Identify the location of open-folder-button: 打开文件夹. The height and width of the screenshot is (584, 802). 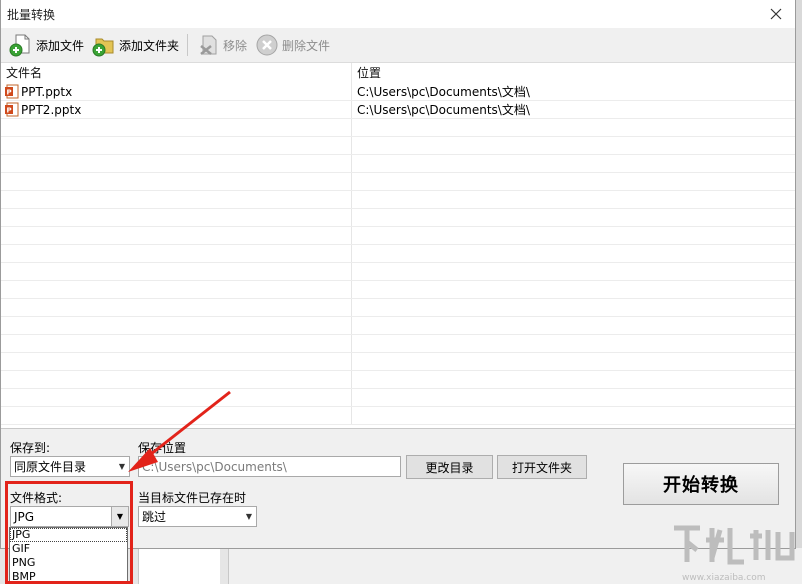
(542, 467).